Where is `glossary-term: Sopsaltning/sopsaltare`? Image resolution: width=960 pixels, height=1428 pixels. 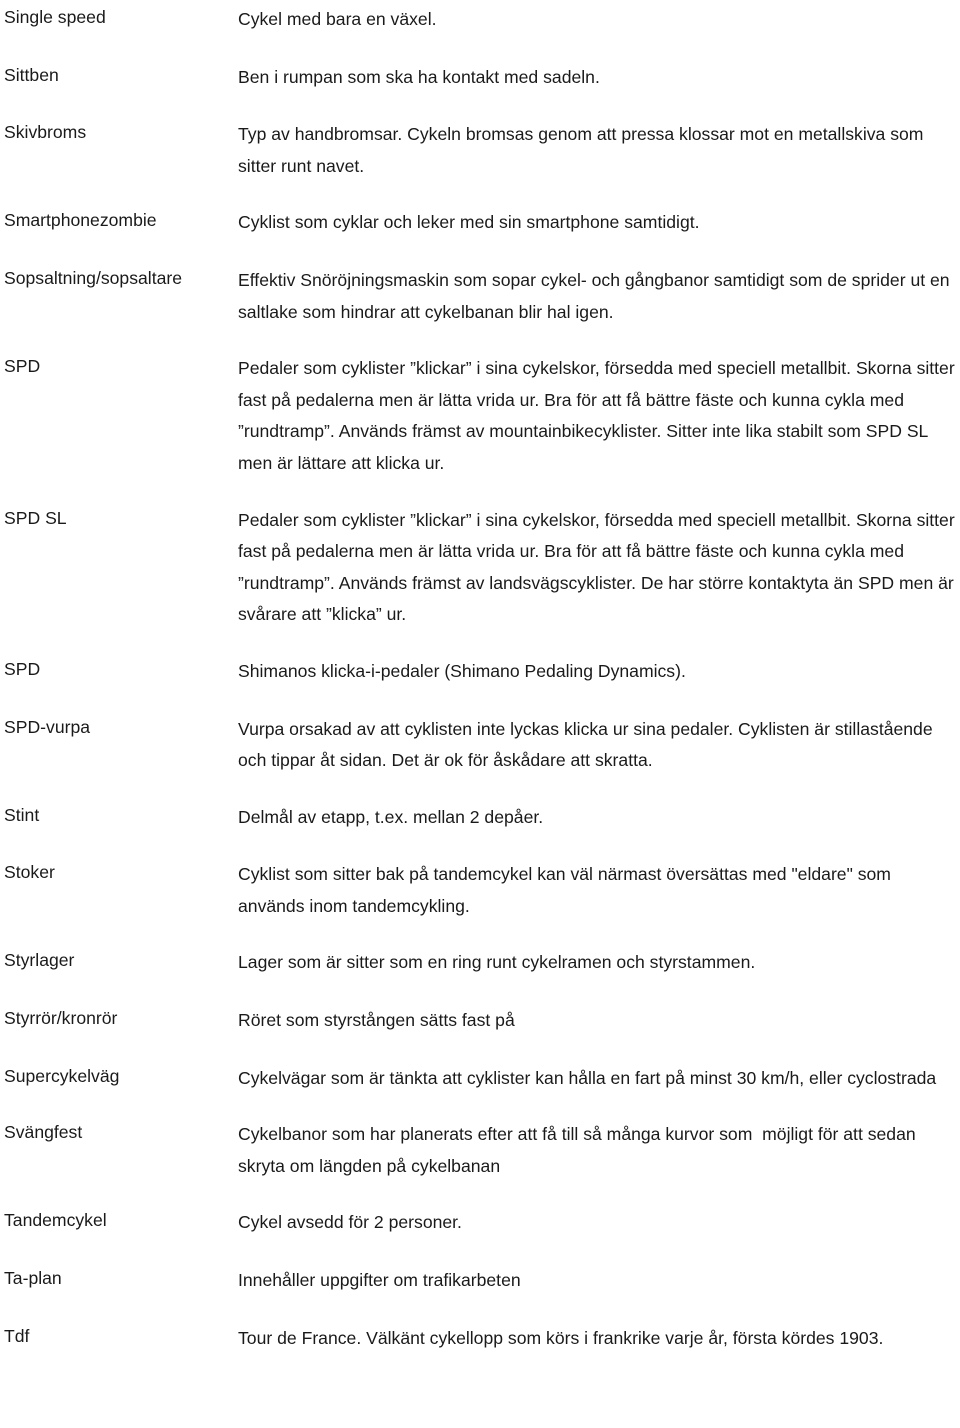
glossary-term: Sopsaltning/sopsaltare is located at coordinates (93, 277).